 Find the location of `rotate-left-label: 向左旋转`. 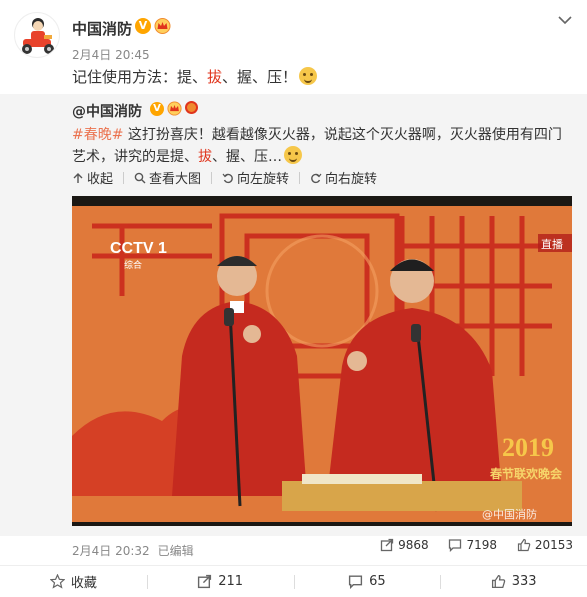

rotate-left-label: 向左旋转 is located at coordinates (263, 179).